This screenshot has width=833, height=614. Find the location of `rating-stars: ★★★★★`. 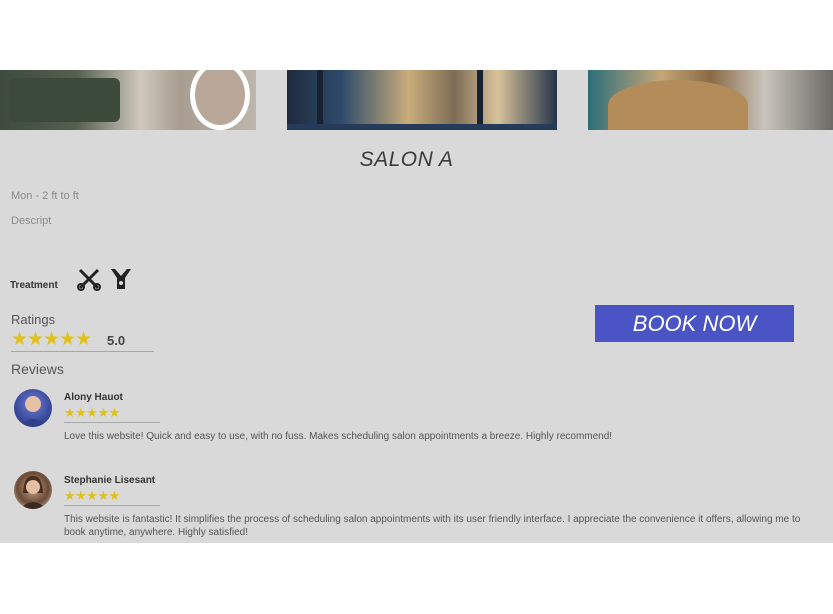

rating-stars: ★★★★★ is located at coordinates (51, 339).